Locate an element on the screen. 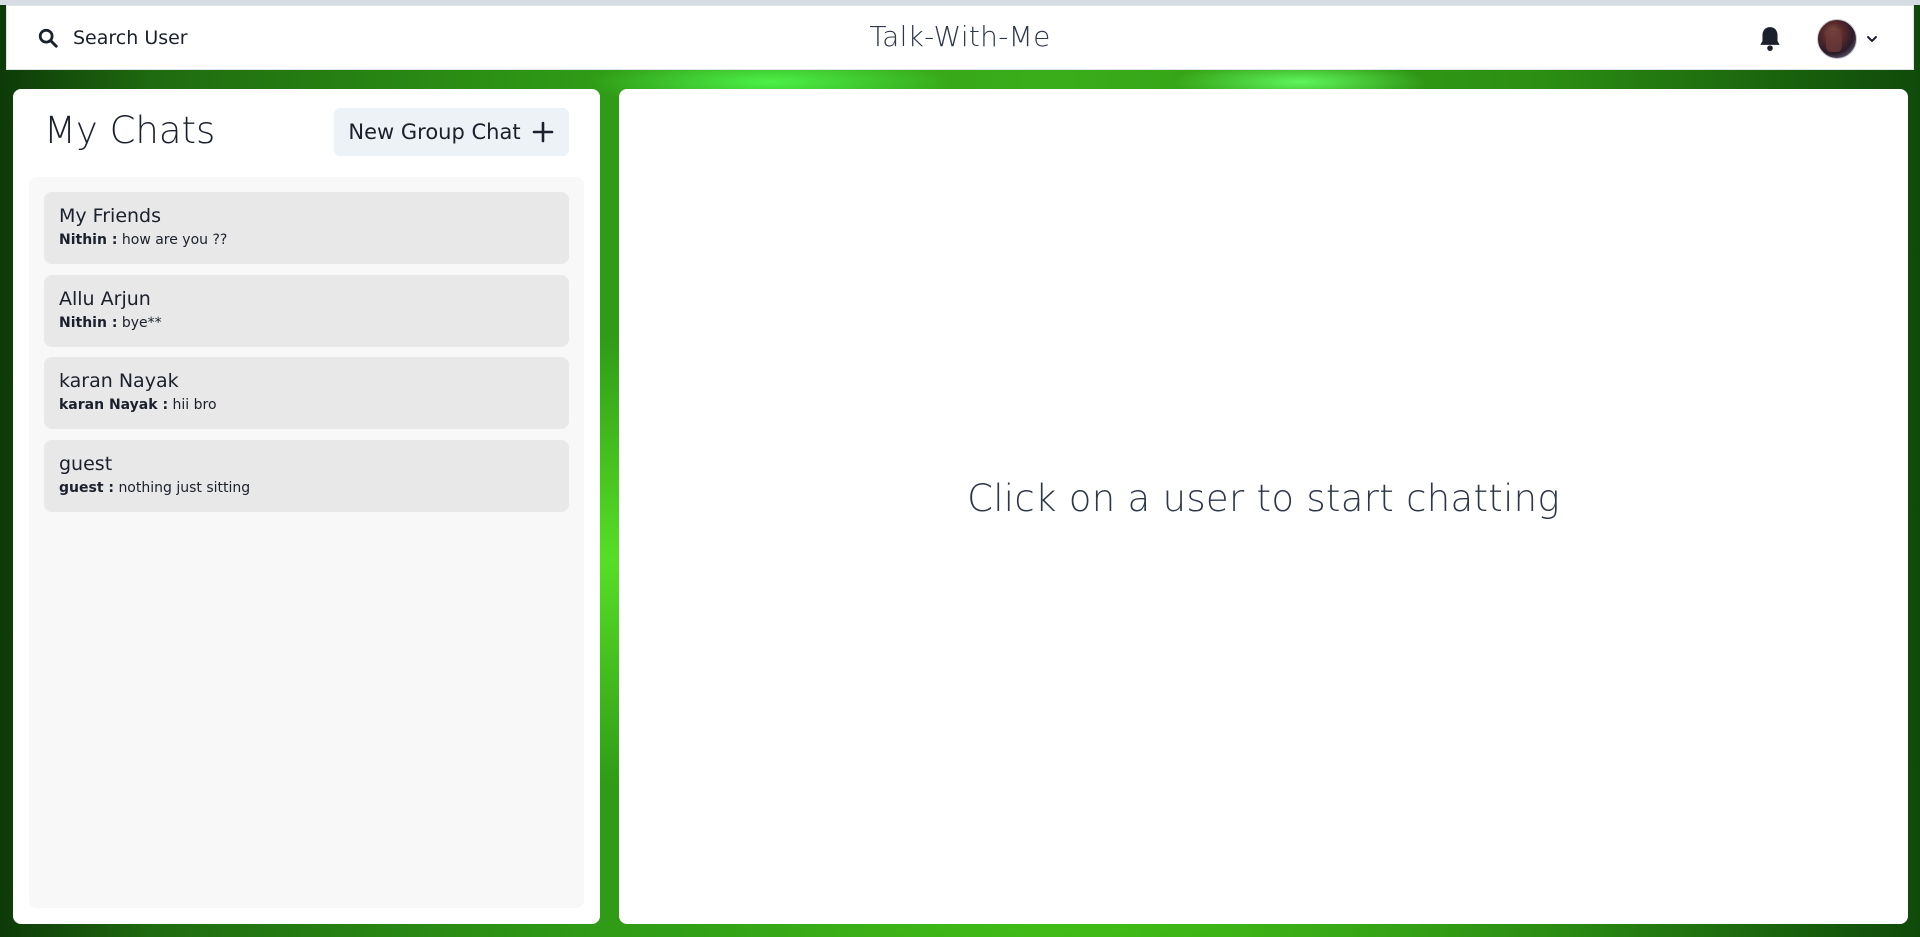 The width and height of the screenshot is (1920, 937). chevron-down-icon is located at coordinates (1872, 39).